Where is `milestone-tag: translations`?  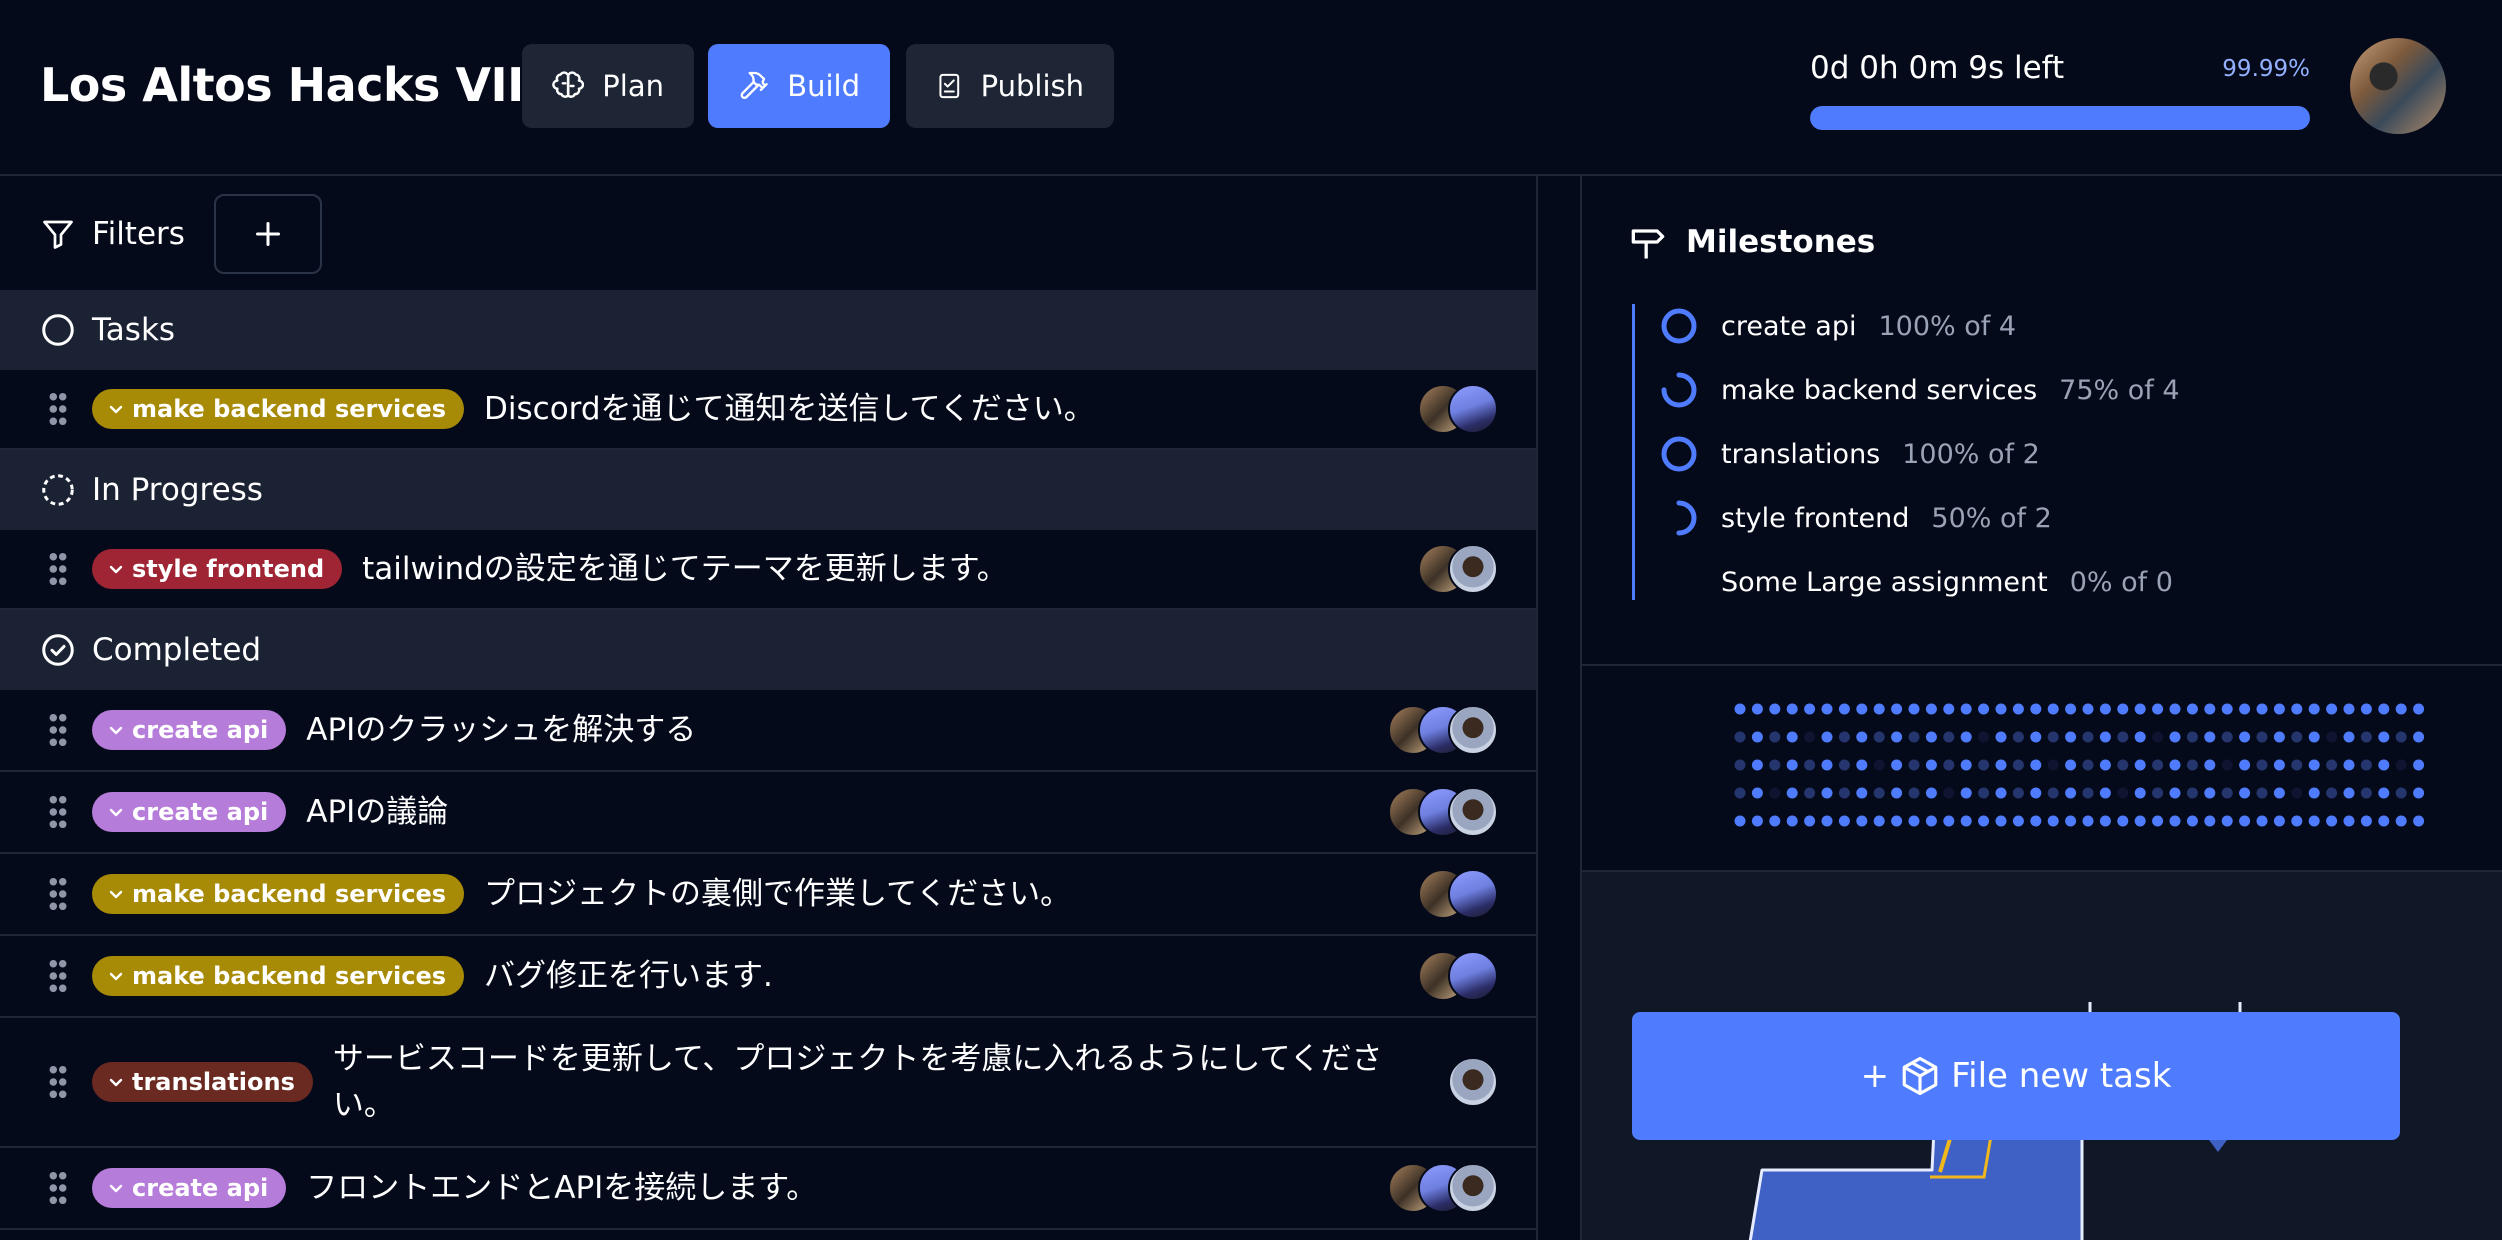 milestone-tag: translations is located at coordinates (202, 1082).